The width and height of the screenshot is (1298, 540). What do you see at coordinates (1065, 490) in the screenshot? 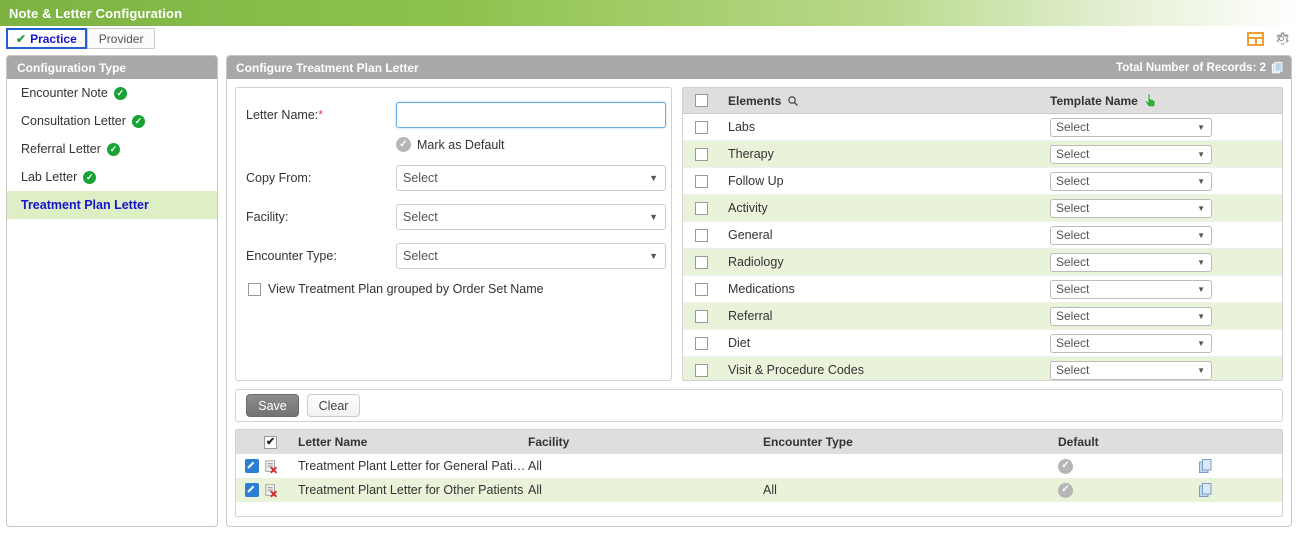
I see `default-check-icon: ✓` at bounding box center [1065, 490].